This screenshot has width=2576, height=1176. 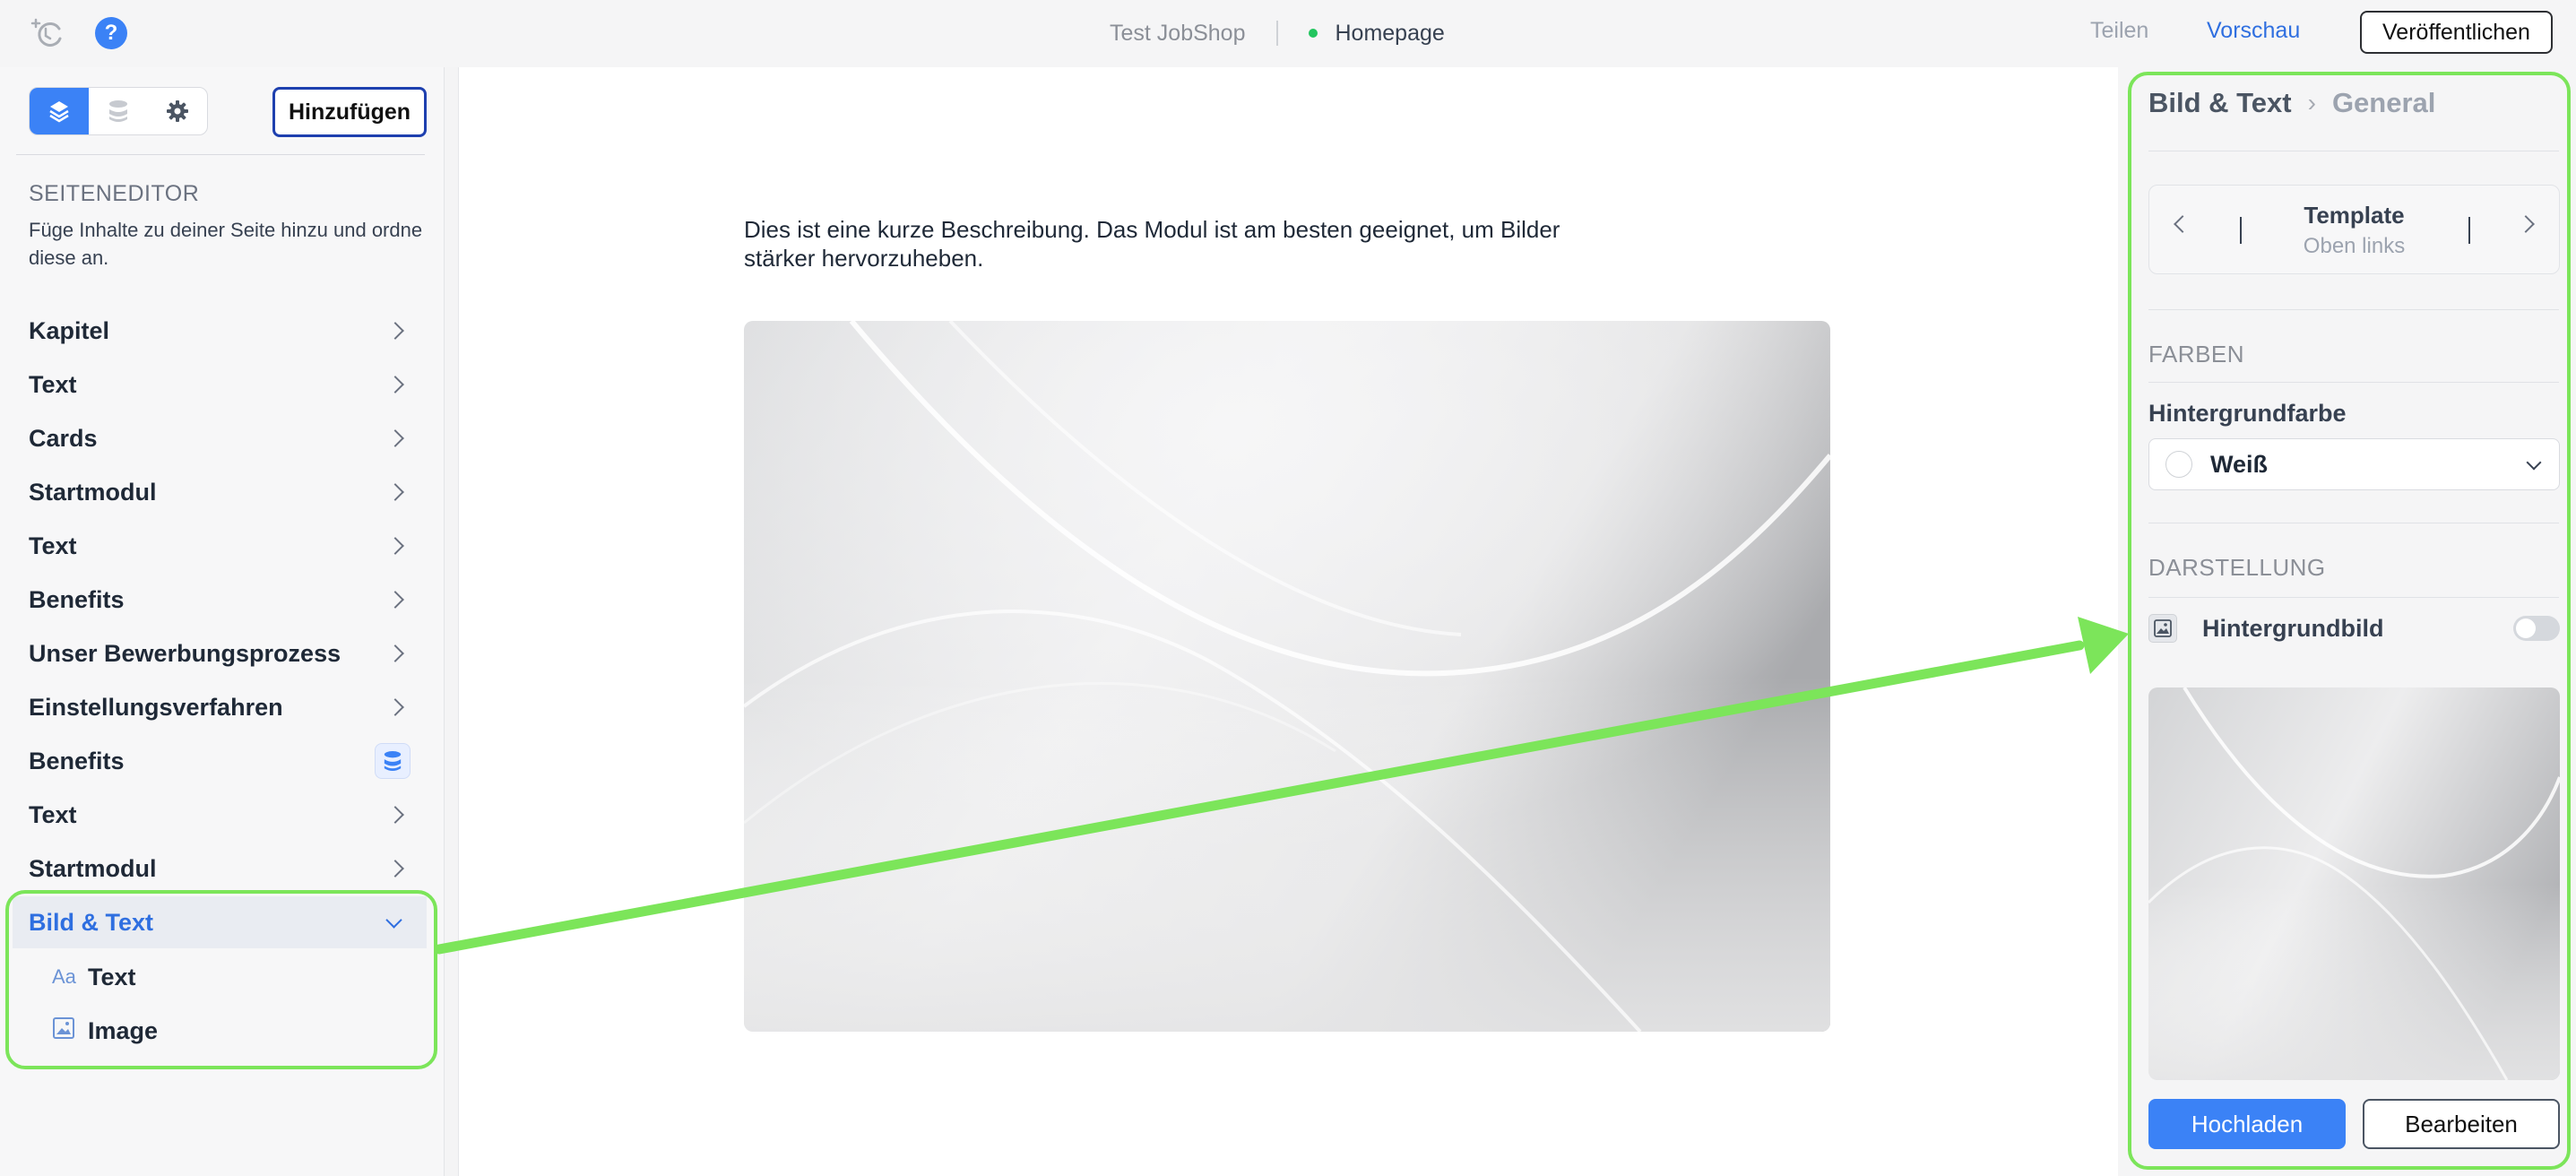 What do you see at coordinates (185, 653) in the screenshot?
I see `sidebar-item-label: Unser Bewerbungsprozess` at bounding box center [185, 653].